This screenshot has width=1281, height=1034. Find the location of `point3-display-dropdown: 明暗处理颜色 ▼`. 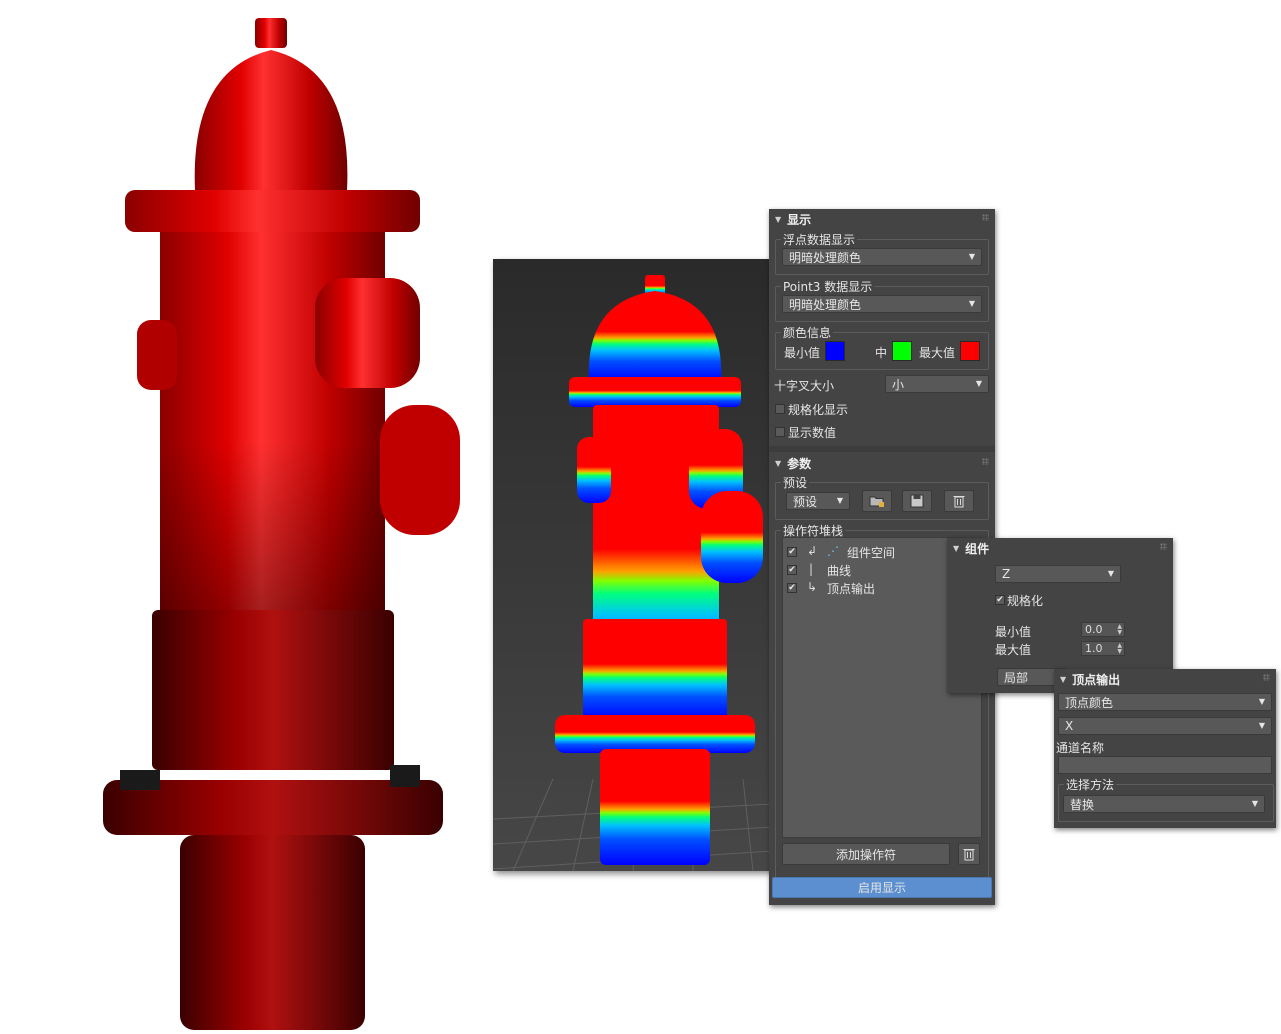

point3-display-dropdown: 明暗处理颜色 ▼ is located at coordinates (882, 304).